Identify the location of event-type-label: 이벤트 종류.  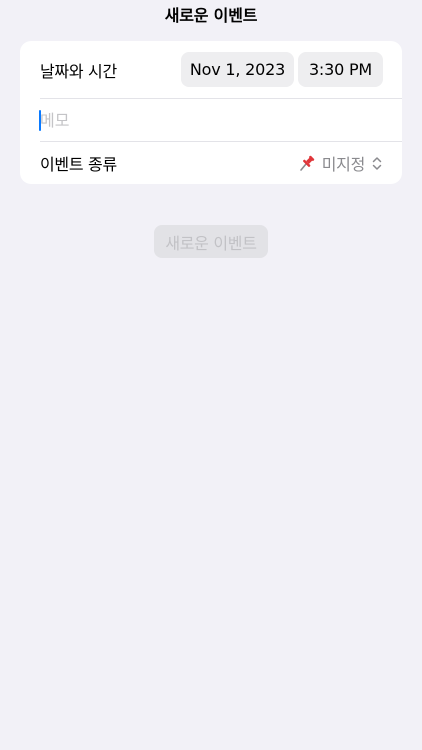
(78, 164).